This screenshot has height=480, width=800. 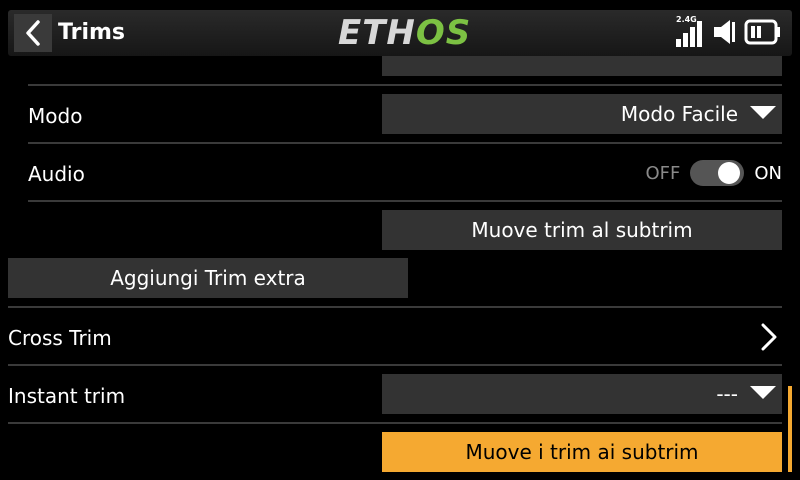 I want to click on page-title: Trims, so click(x=91, y=32).